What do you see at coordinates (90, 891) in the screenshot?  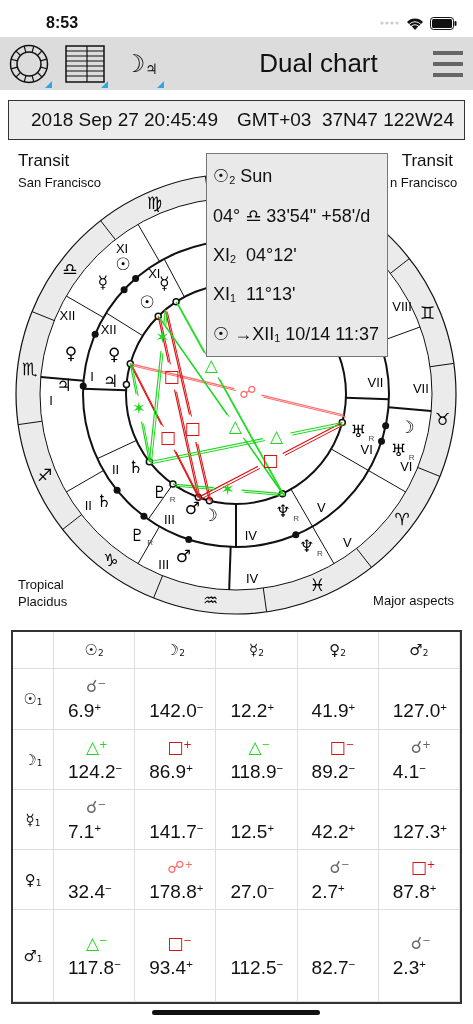 I see `table-cell: 32.4$^{−}$` at bounding box center [90, 891].